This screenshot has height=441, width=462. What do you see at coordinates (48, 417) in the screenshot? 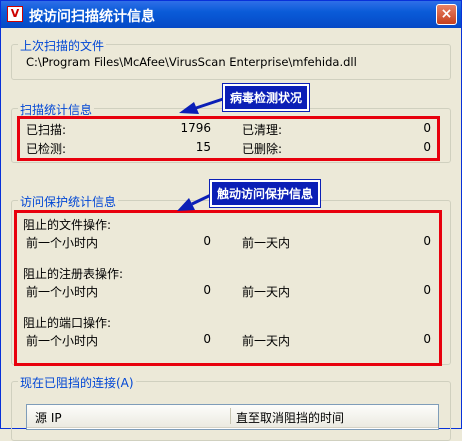
I see `column-source-ip: 源 IP` at bounding box center [48, 417].